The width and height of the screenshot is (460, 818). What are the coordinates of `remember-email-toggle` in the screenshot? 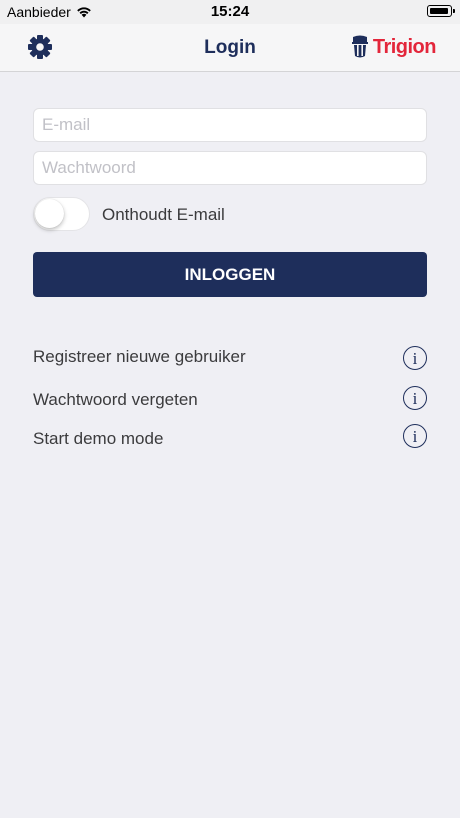 It's located at (61, 214).